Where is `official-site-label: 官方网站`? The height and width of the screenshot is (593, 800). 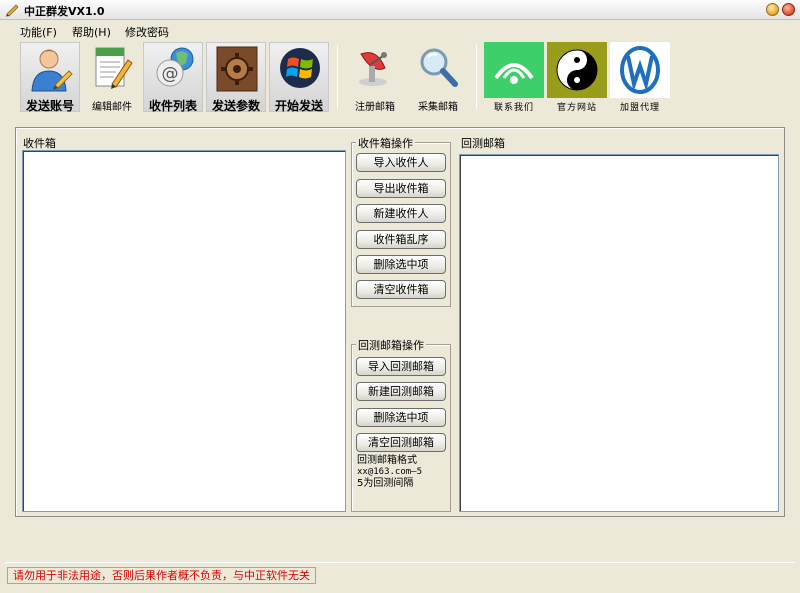 official-site-label: 官方网站 is located at coordinates (576, 108).